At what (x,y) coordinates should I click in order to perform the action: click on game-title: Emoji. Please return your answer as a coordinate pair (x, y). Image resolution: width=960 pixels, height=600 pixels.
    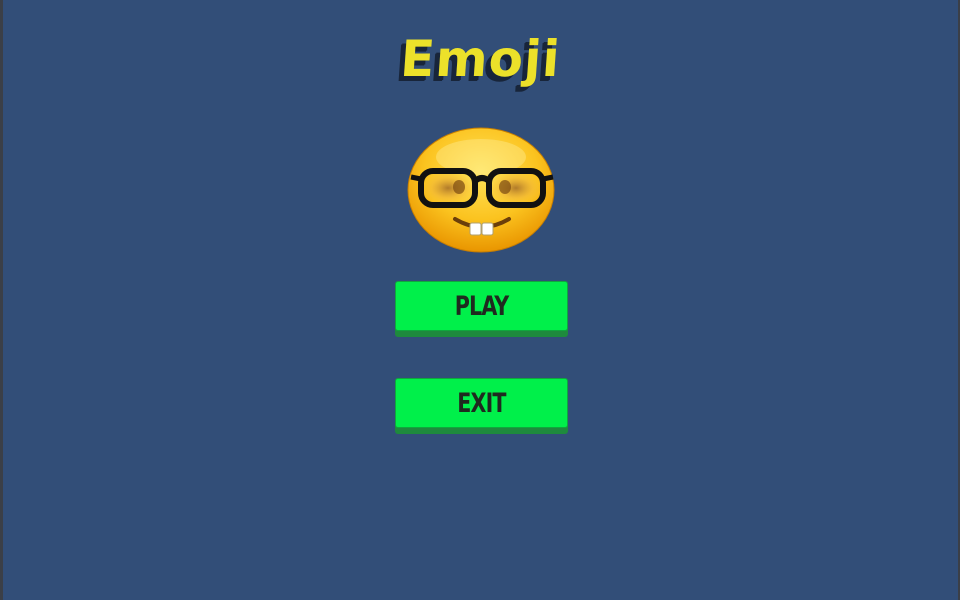
    Looking at the image, I should click on (480, 59).